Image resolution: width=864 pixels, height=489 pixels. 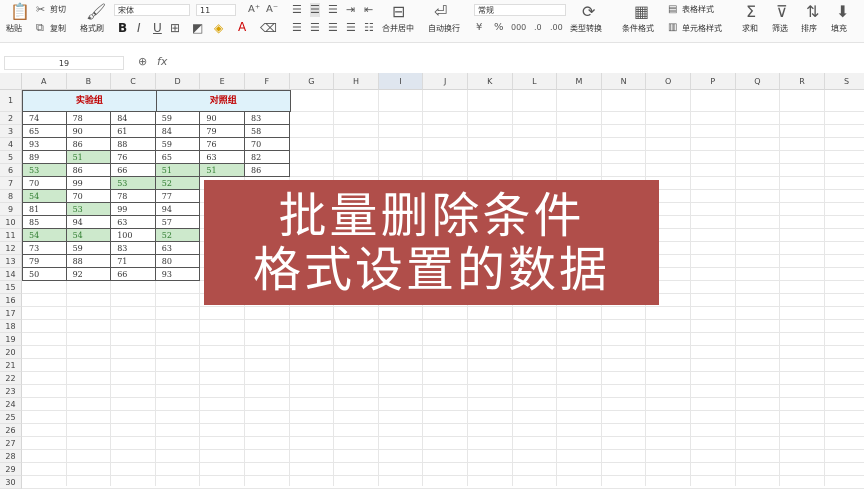 I want to click on table-cell: 71, so click(x=133, y=261).